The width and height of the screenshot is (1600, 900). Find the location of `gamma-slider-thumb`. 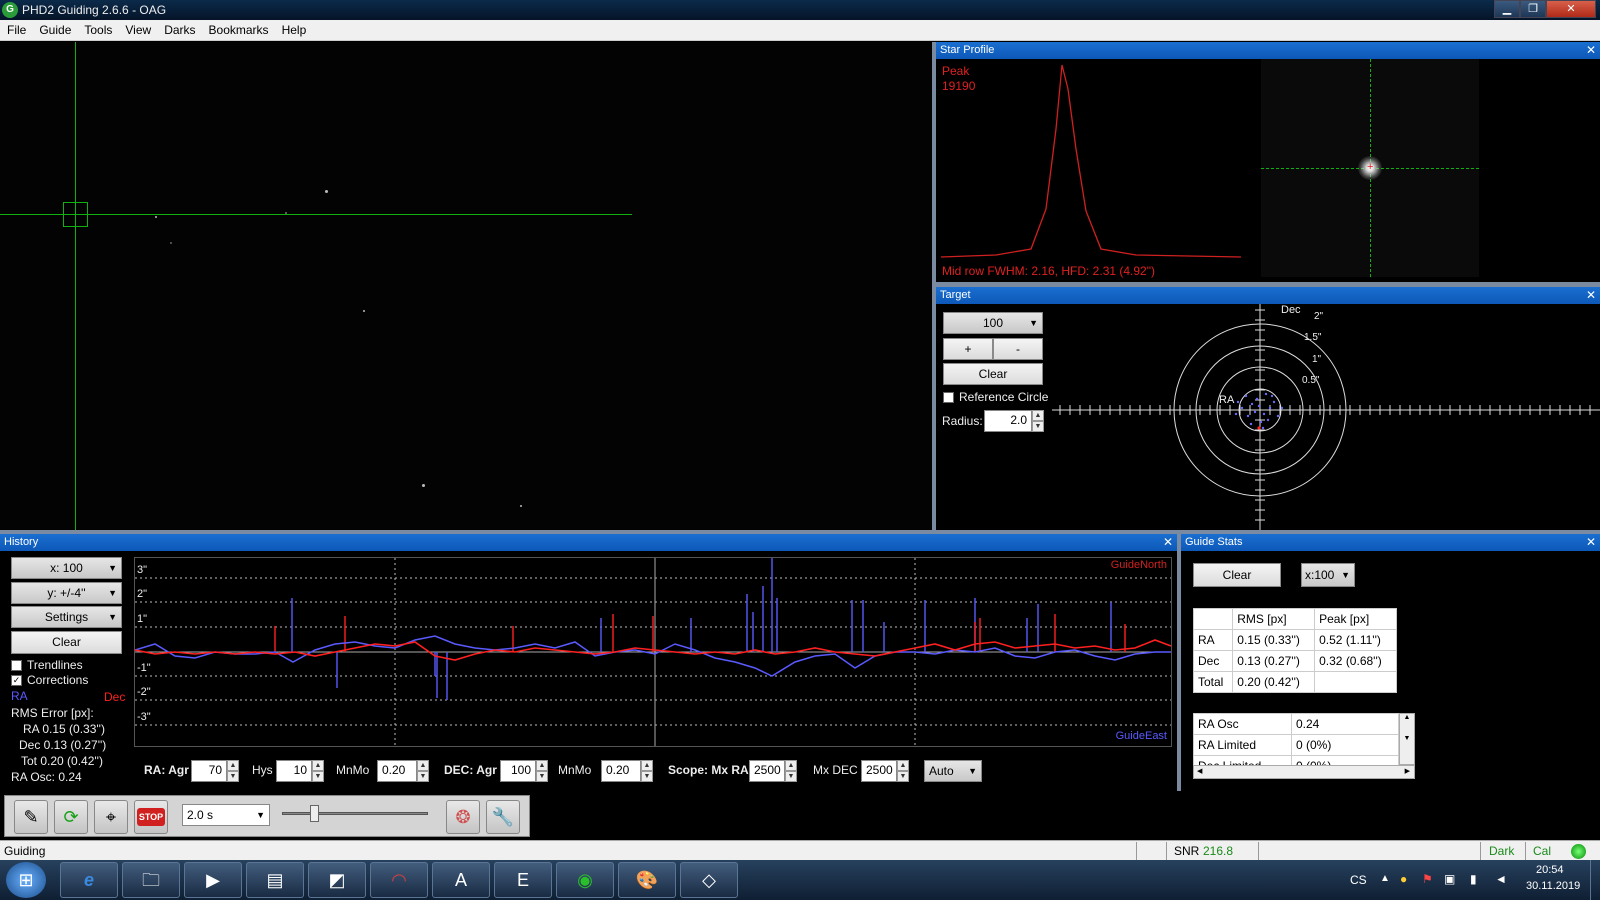

gamma-slider-thumb is located at coordinates (314, 813).